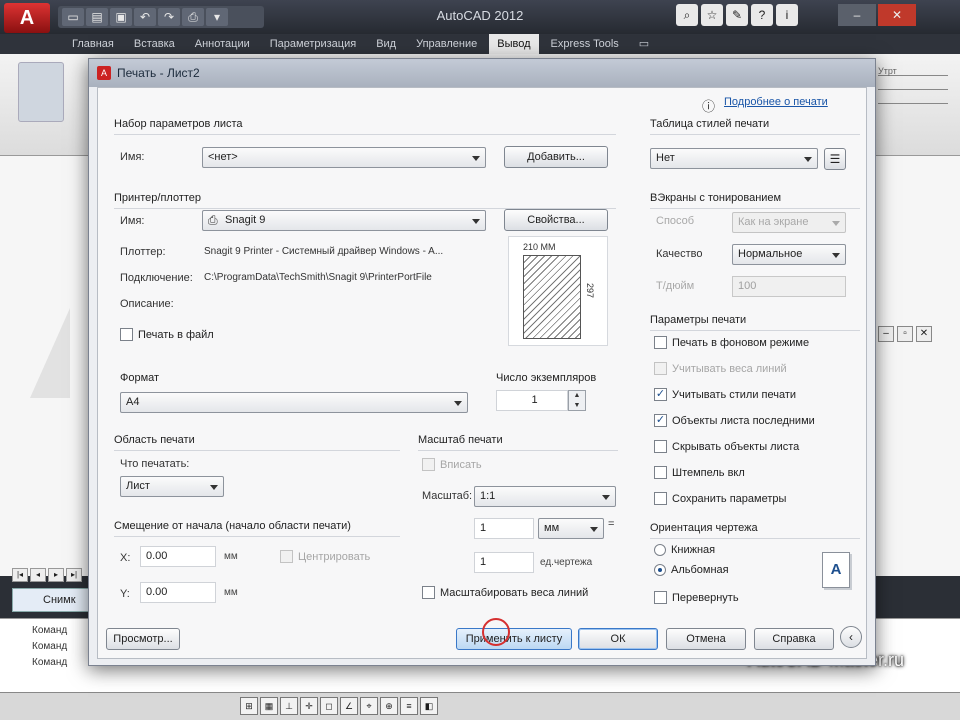 This screenshot has height=720, width=960. I want to click on osnap-icon: ◻, so click(329, 706).